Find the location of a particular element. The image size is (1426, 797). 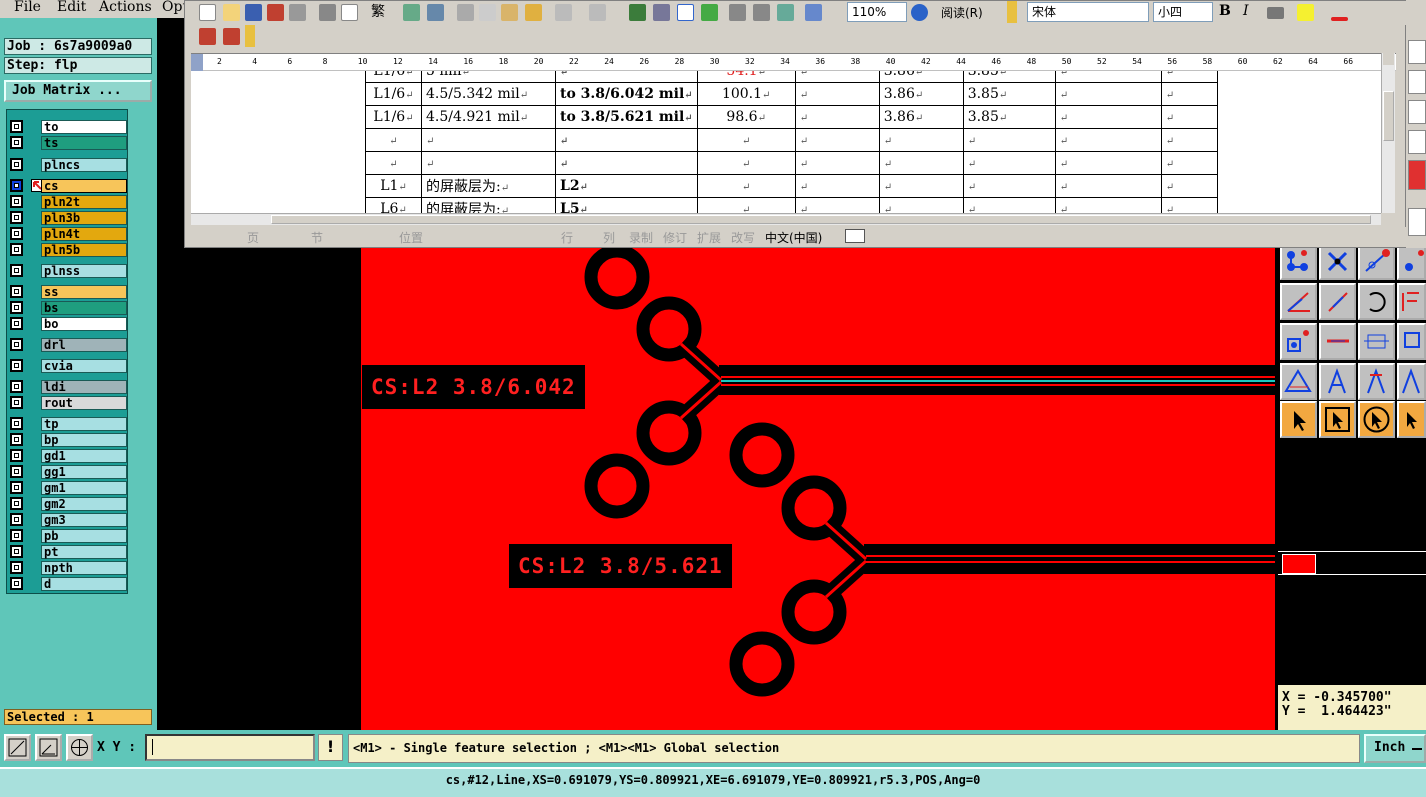

status-extend: 扩展 is located at coordinates (709, 237).